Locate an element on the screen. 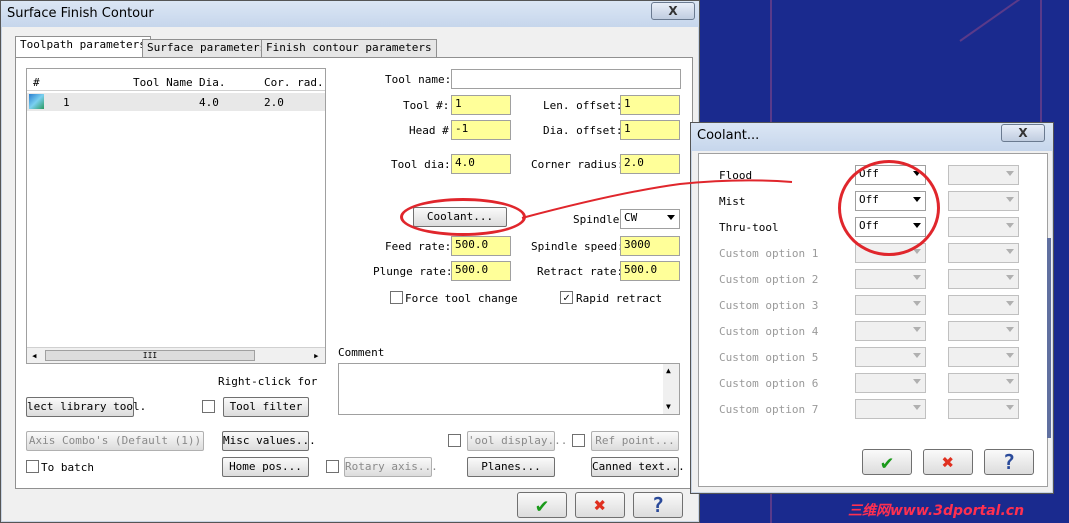 The height and width of the screenshot is (523, 1069). plunge-rate-label: Plunge rate: is located at coordinates (413, 271).